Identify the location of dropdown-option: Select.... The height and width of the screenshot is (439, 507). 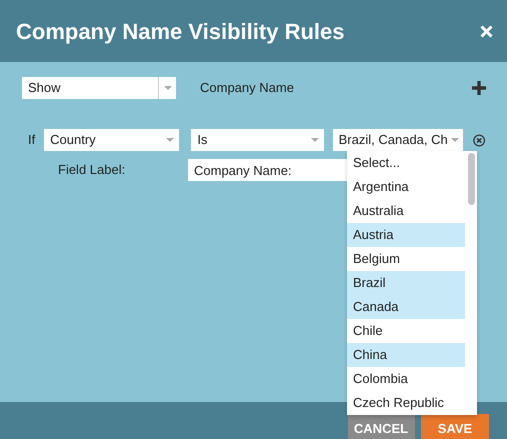
(406, 163).